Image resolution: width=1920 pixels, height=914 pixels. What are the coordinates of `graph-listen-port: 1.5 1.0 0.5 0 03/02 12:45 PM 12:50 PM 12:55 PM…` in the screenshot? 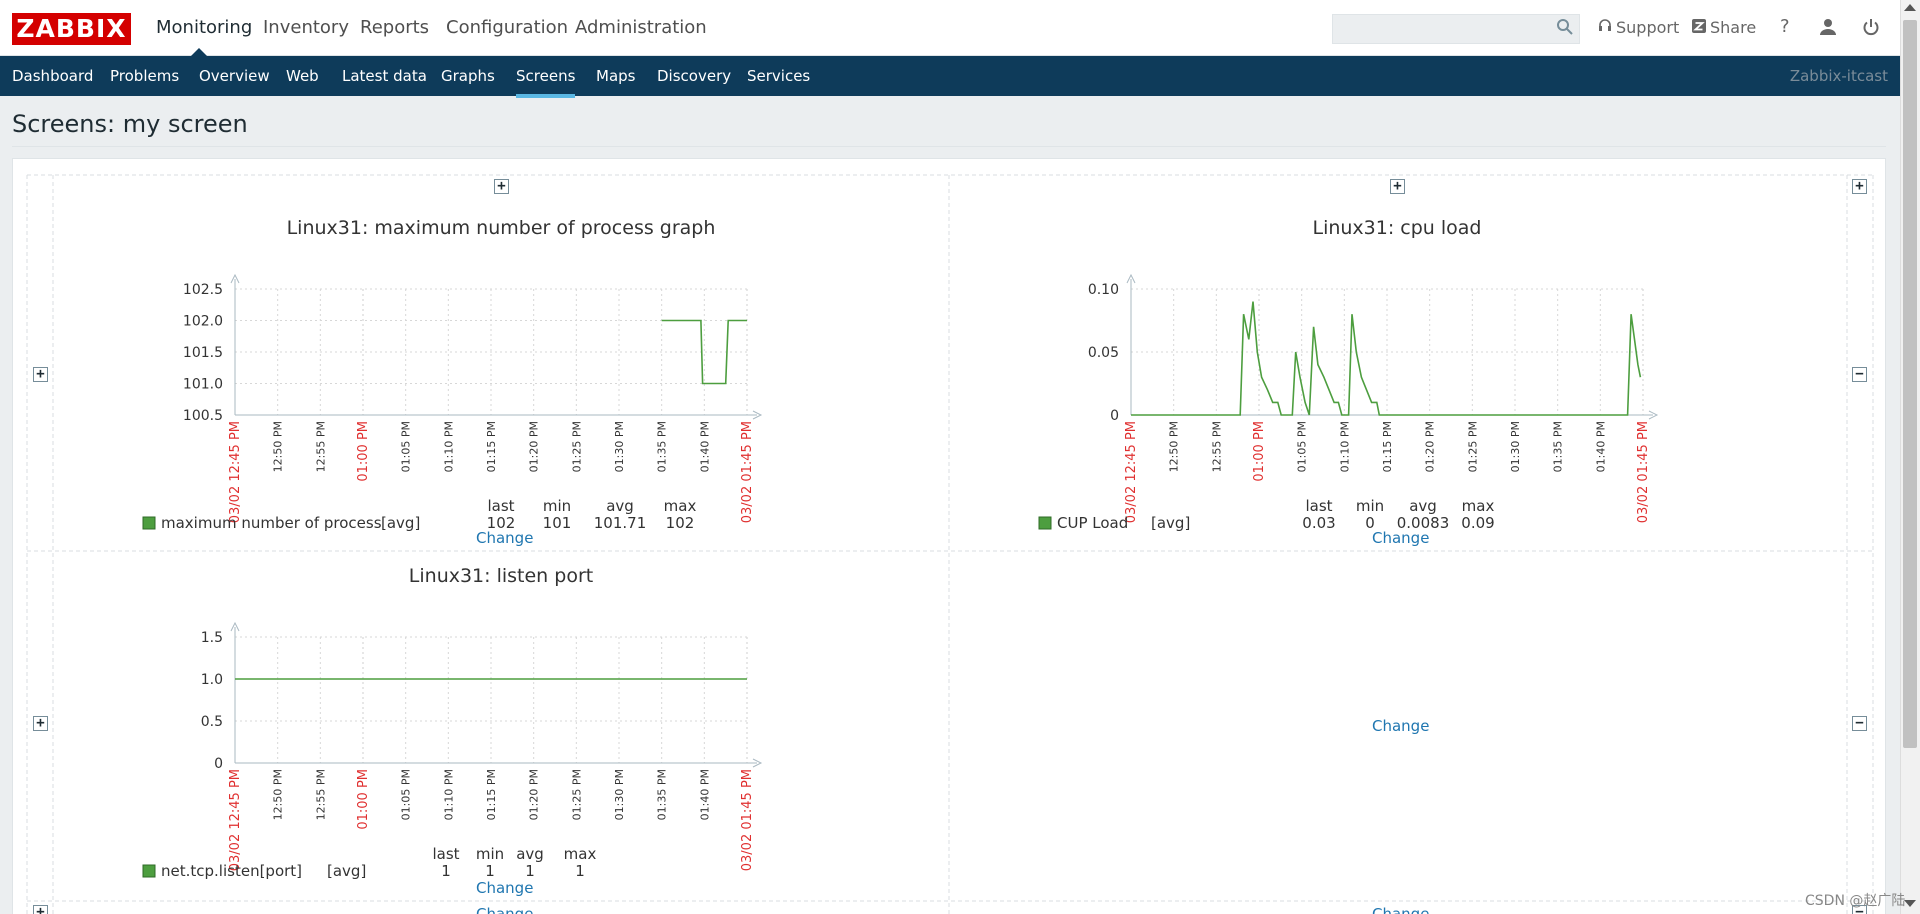 It's located at (483, 740).